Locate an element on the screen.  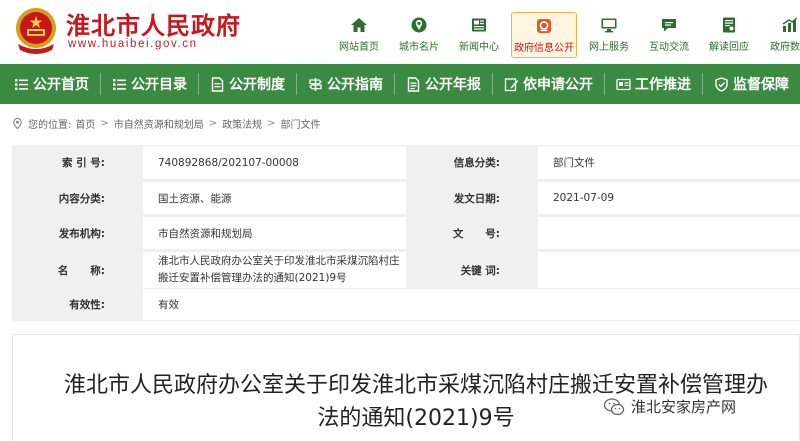
mainnav-open-system: 公开制度 is located at coordinates (247, 84).